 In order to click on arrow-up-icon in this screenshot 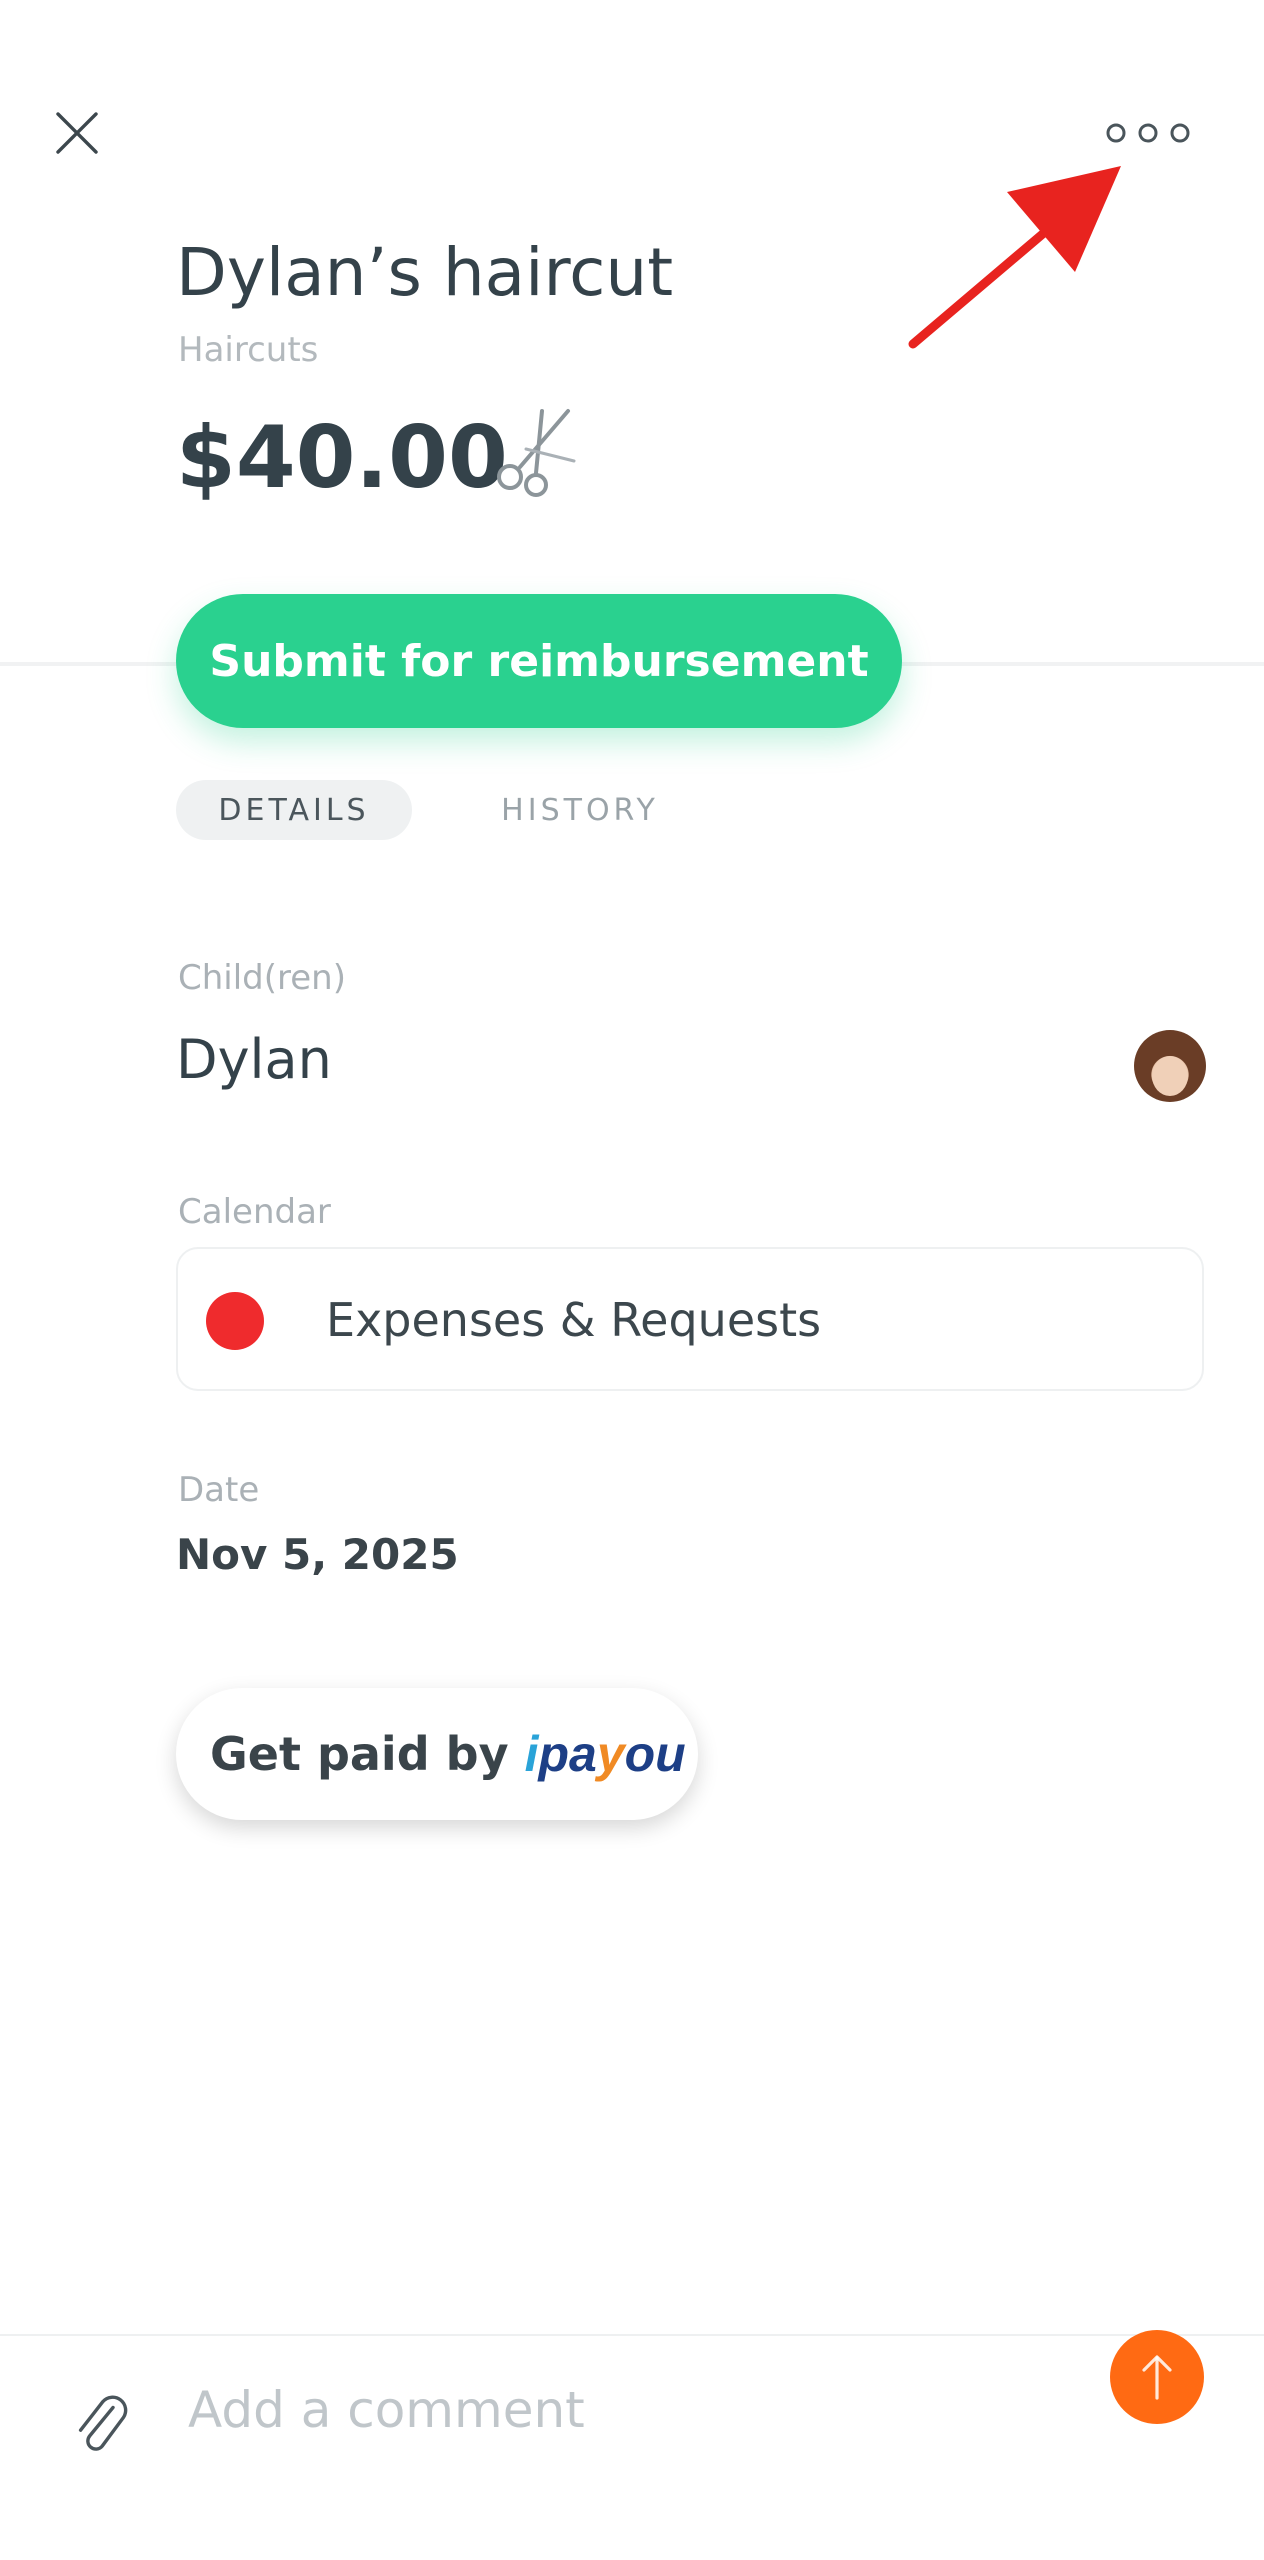, I will do `click(1157, 2377)`.